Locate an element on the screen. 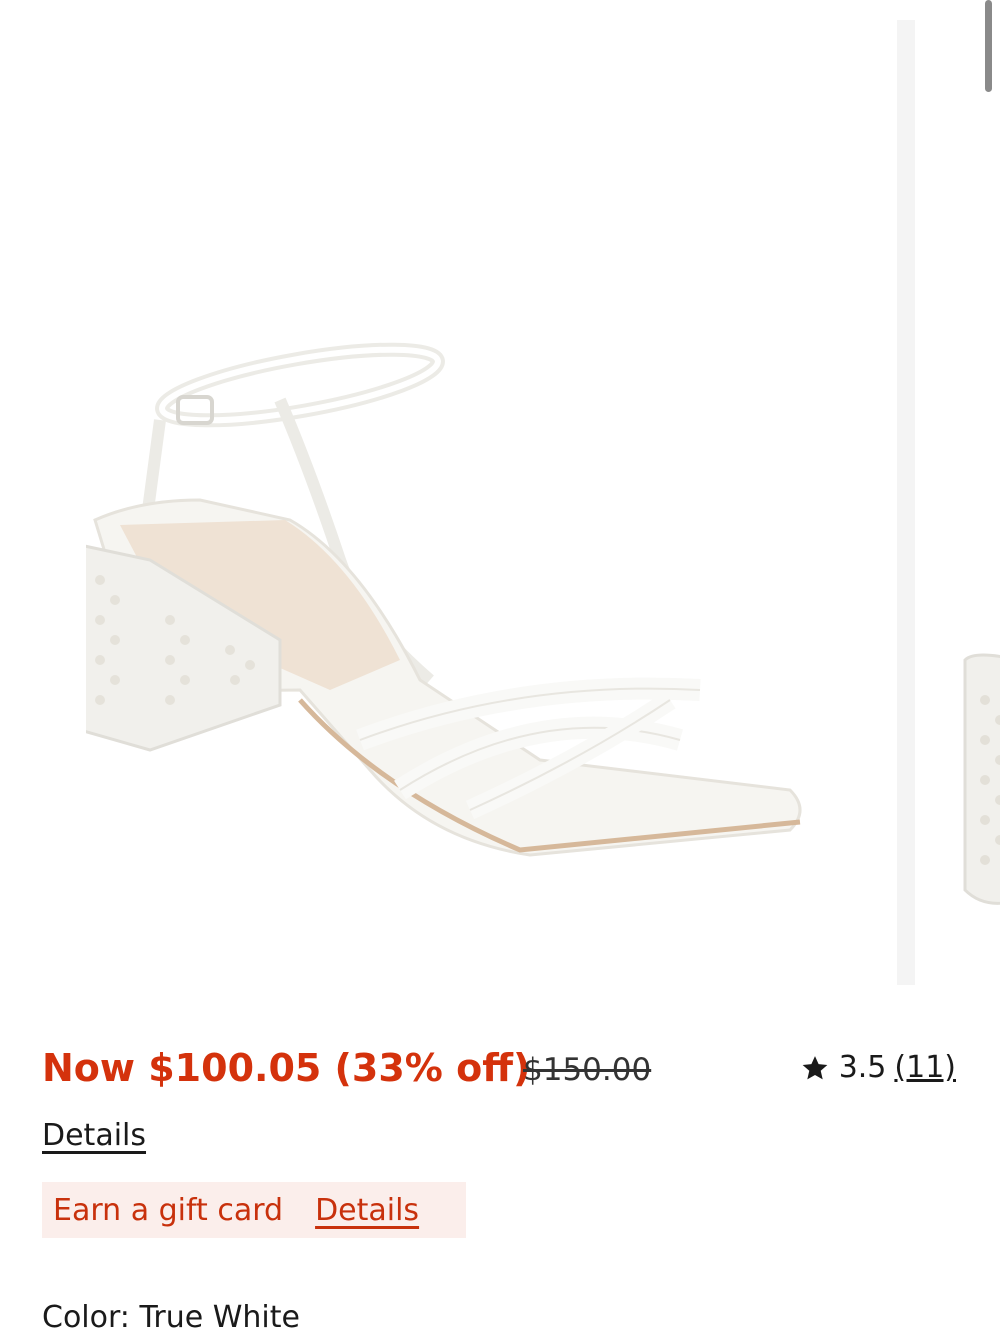  sandal-heel-thumbnail is located at coordinates (981, 779).